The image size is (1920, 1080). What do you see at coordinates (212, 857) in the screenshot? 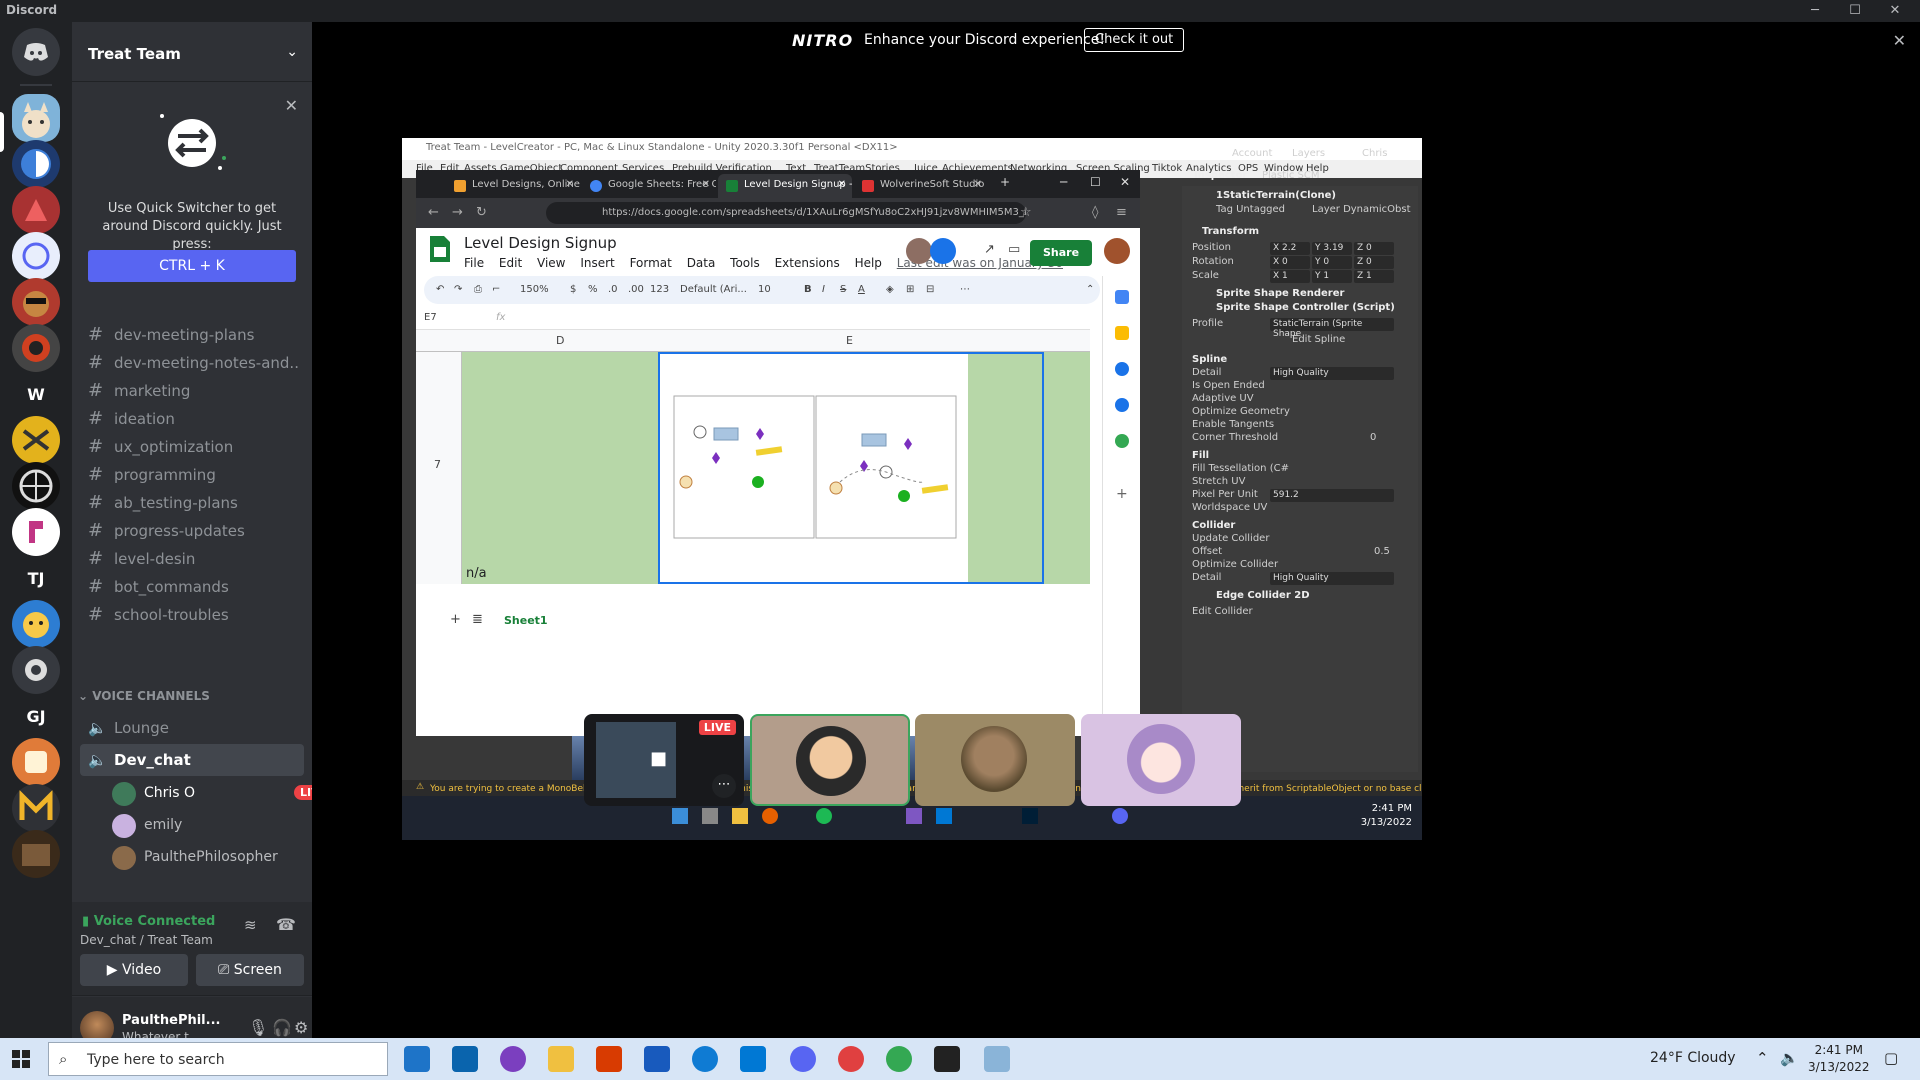
I see `voice-user-paul: PaulthePhilosopher` at bounding box center [212, 857].